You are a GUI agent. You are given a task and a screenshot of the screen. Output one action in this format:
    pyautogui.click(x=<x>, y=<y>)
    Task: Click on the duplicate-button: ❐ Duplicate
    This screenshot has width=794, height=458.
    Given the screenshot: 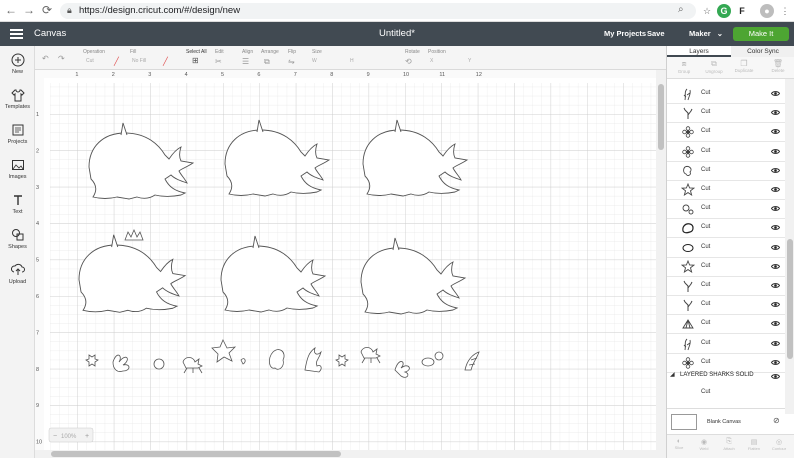 What is the action you would take?
    pyautogui.click(x=744, y=66)
    